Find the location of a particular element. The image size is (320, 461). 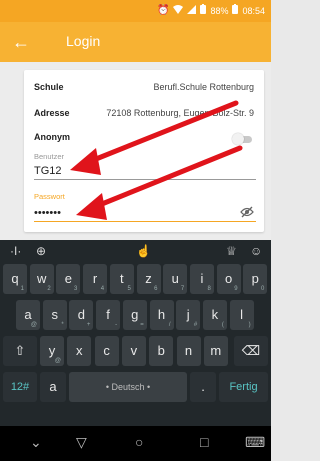

user-label: Benutzer is located at coordinates (49, 156).